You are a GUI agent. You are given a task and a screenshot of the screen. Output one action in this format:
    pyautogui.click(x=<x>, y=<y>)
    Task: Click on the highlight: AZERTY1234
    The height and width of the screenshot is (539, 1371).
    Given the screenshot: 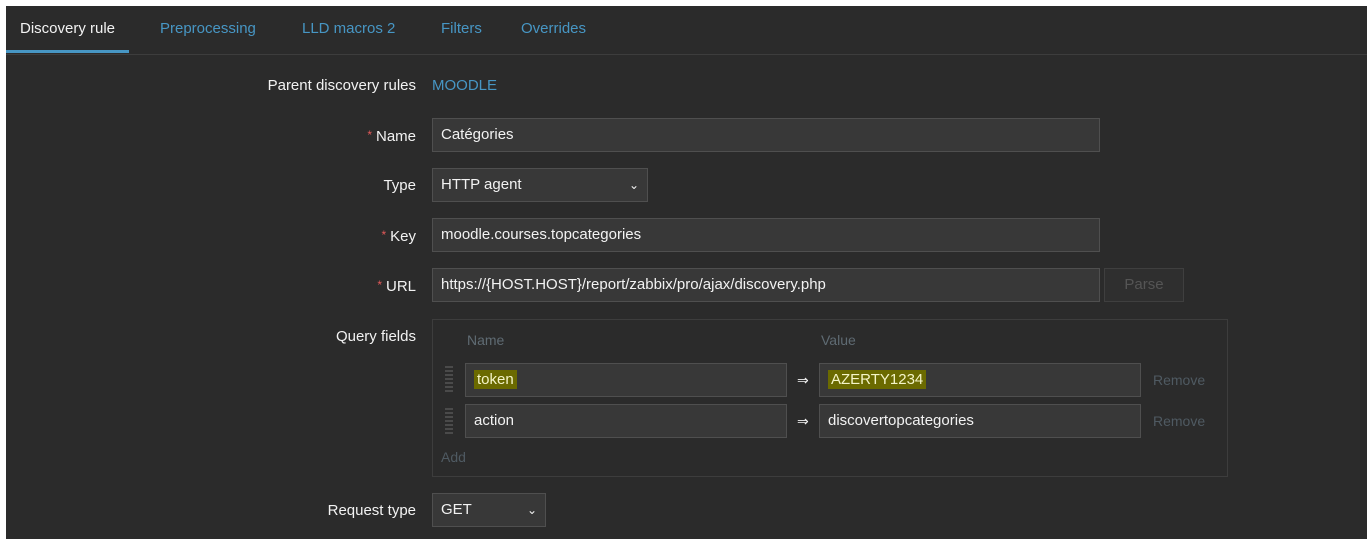 What is the action you would take?
    pyautogui.click(x=877, y=379)
    